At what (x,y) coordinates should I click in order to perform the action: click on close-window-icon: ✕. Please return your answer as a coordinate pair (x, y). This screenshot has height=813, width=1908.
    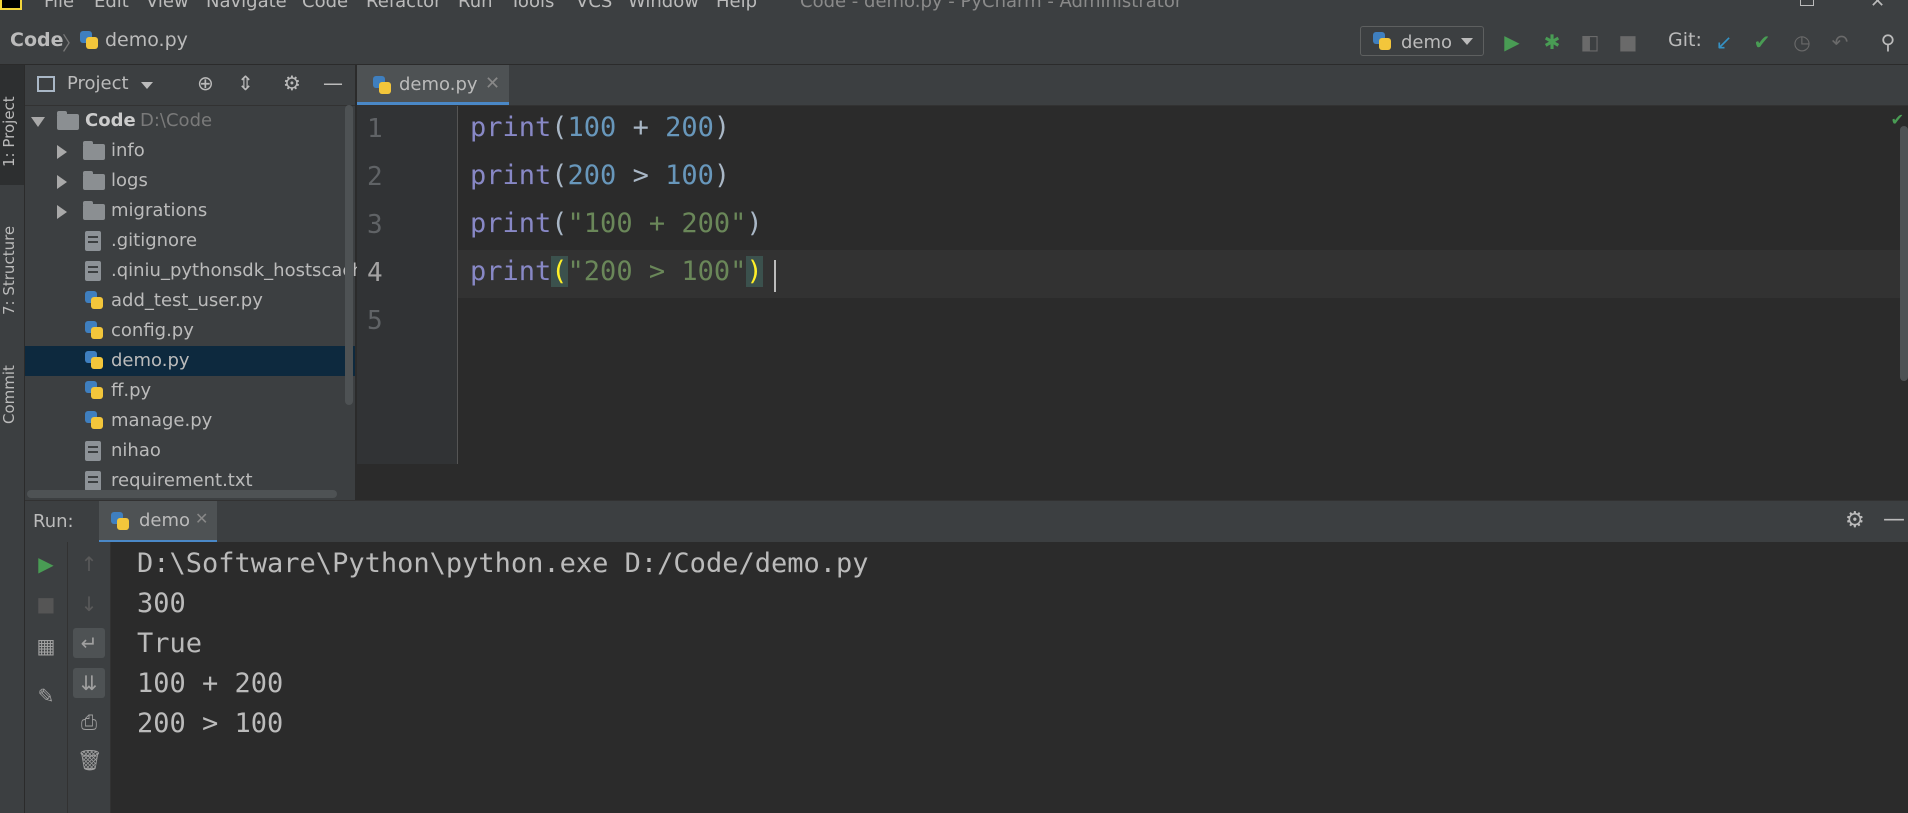
    Looking at the image, I should click on (1877, 6).